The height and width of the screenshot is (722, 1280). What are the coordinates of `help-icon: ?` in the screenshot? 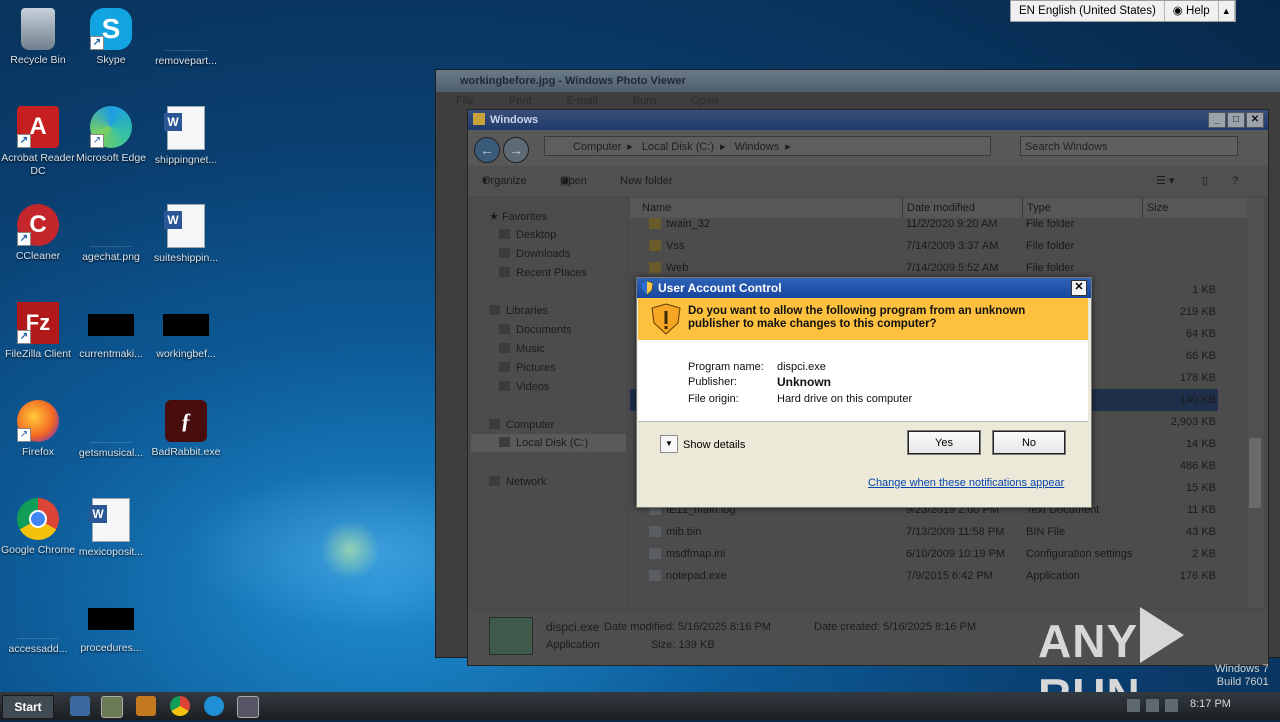 It's located at (1235, 181).